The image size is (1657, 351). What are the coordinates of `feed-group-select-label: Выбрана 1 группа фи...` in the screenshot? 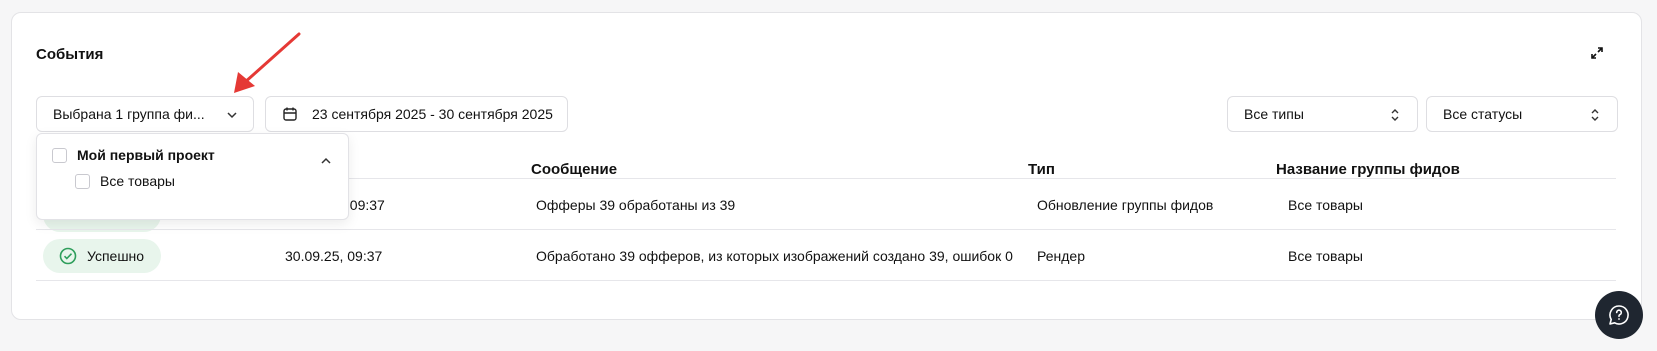 It's located at (129, 114).